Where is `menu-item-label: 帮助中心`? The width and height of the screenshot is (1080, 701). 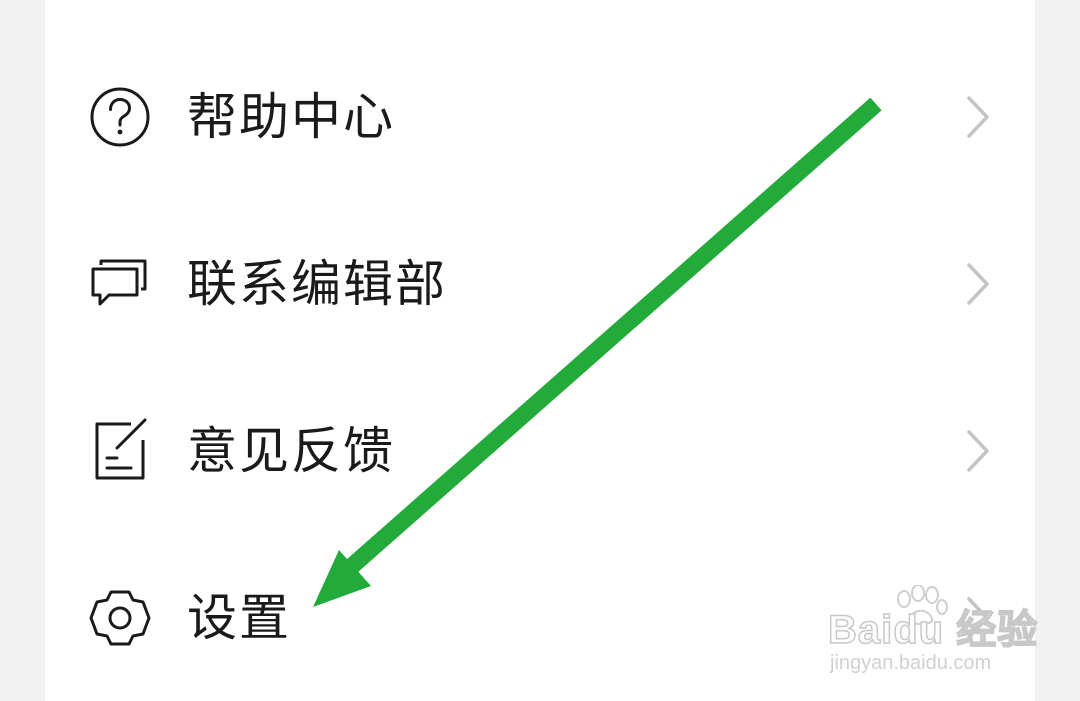 menu-item-label: 帮助中心 is located at coordinates (291, 117).